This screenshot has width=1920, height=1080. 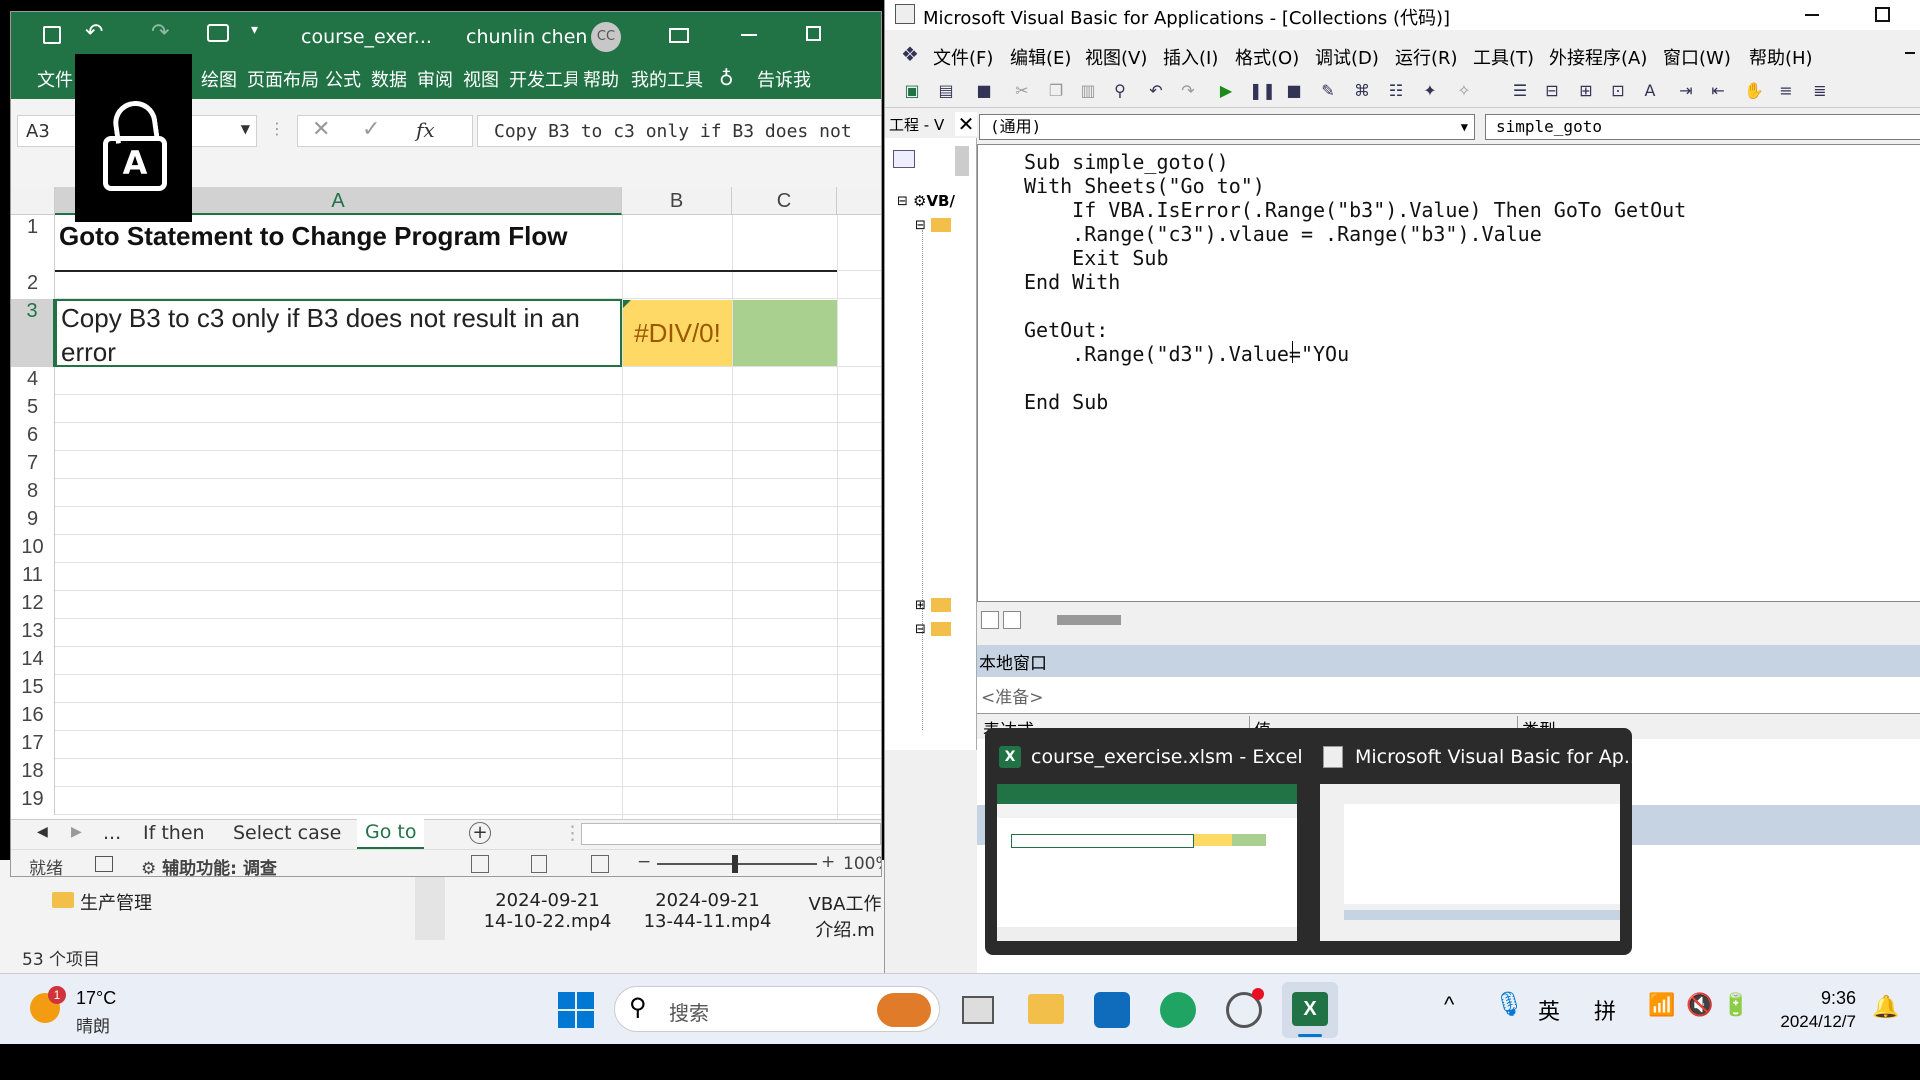 I want to click on tab-file: 文件, so click(x=55, y=79).